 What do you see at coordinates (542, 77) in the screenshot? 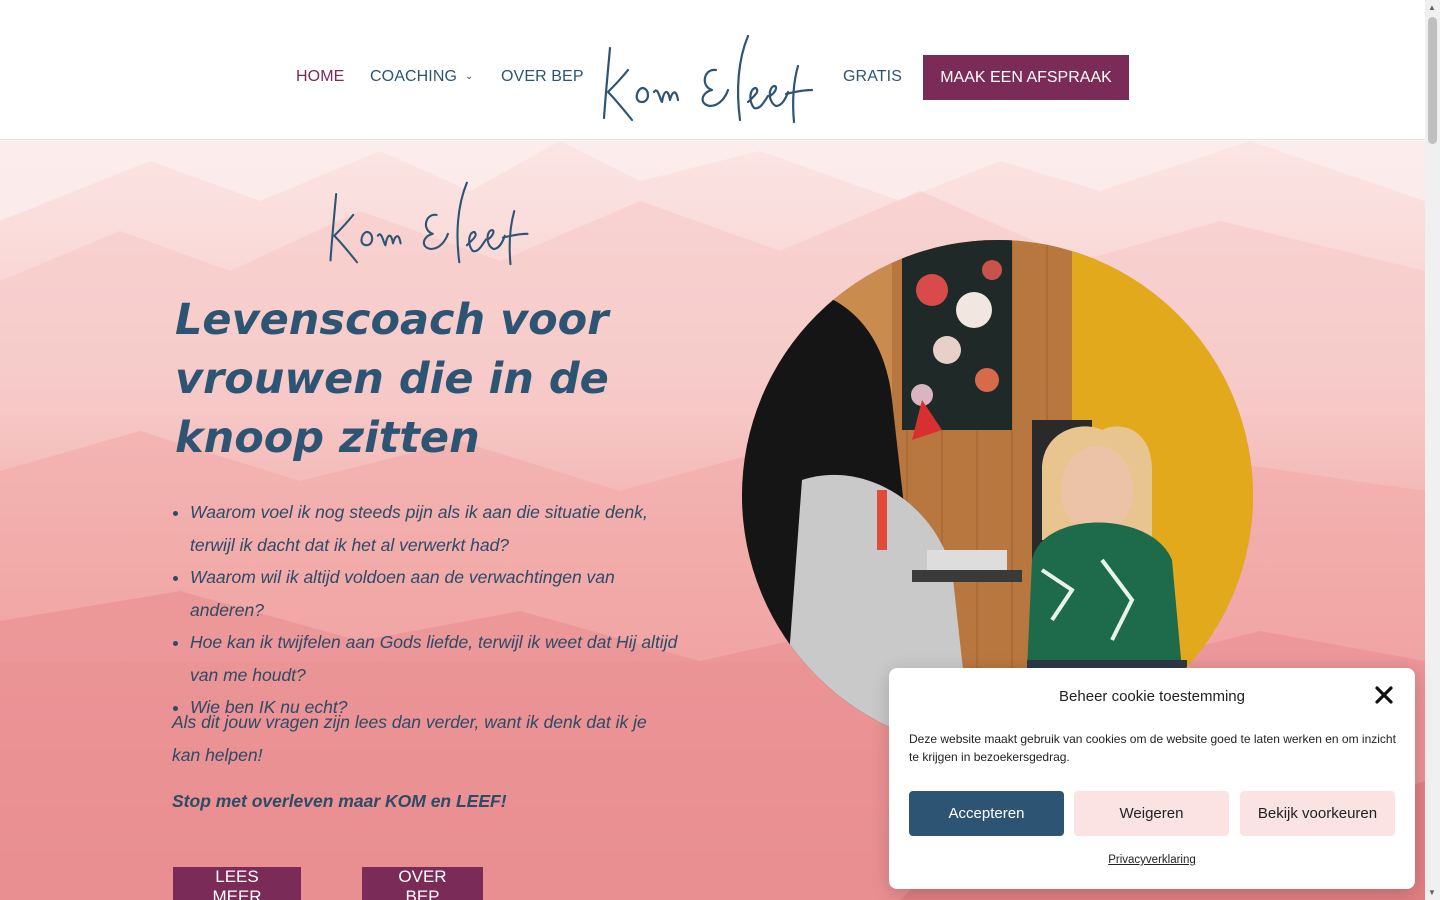
I see `nav-over-bep: OVER BEP` at bounding box center [542, 77].